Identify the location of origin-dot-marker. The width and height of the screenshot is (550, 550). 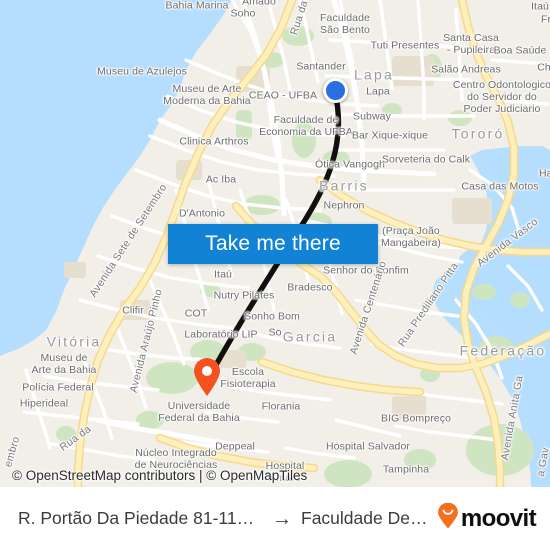
(335, 90).